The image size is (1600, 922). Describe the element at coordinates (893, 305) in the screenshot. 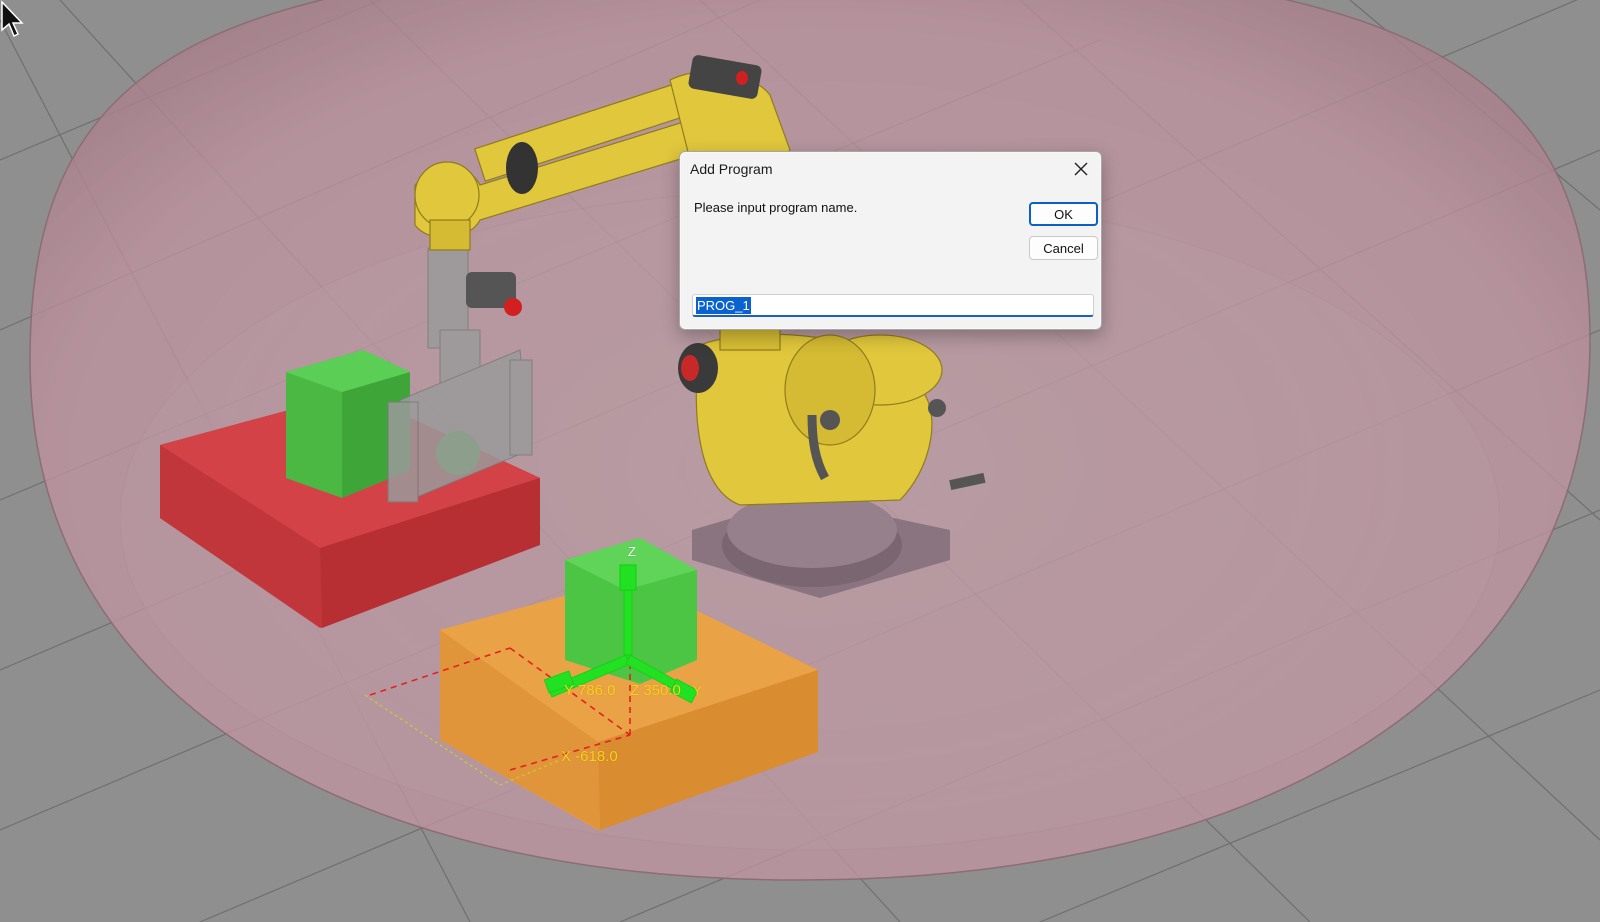

I see `program-name-input: PROG_1` at that location.